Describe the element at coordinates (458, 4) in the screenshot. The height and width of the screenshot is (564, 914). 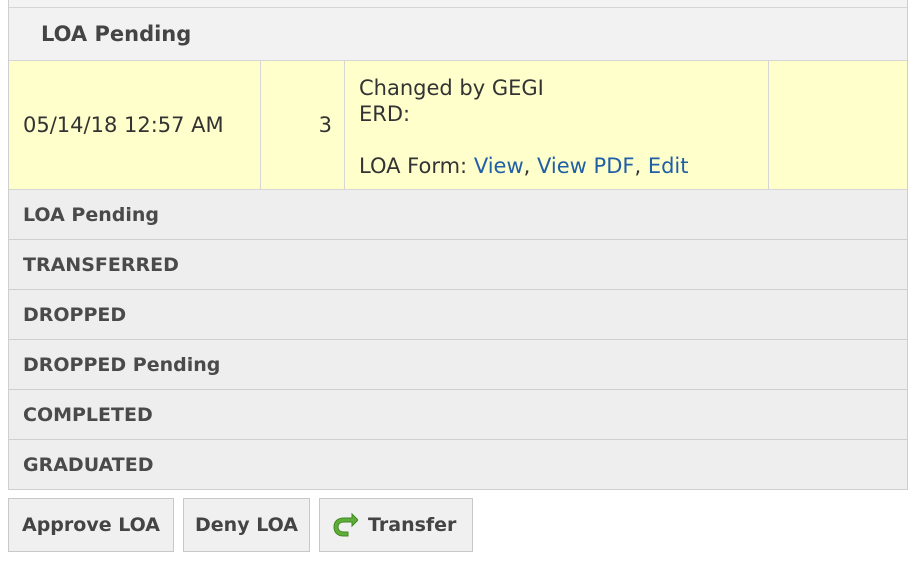
I see `panel-top-strip` at that location.